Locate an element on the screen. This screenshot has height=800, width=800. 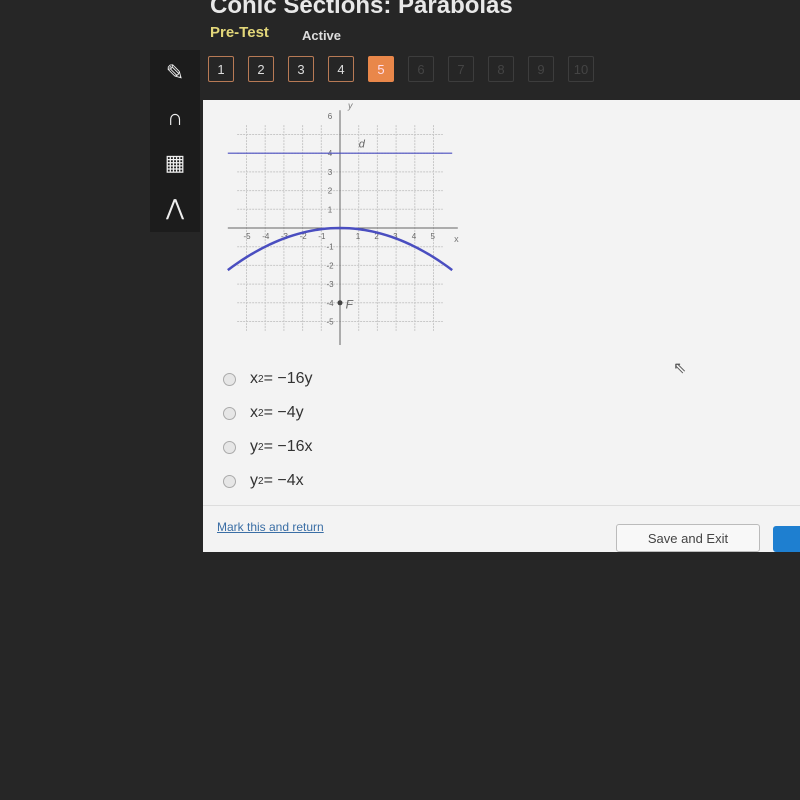
test-type: Pre-Test is located at coordinates (239, 32).